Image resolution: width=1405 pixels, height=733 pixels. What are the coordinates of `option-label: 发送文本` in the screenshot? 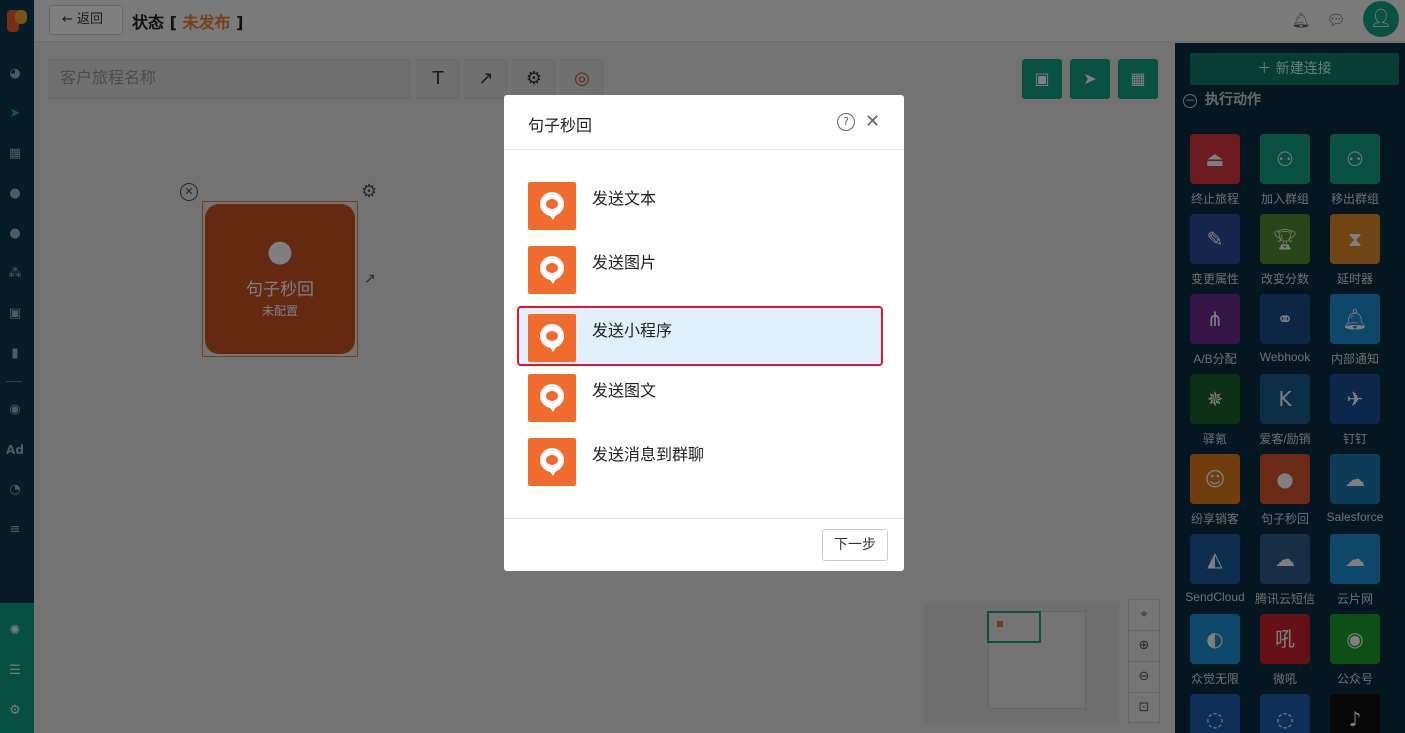 It's located at (624, 198).